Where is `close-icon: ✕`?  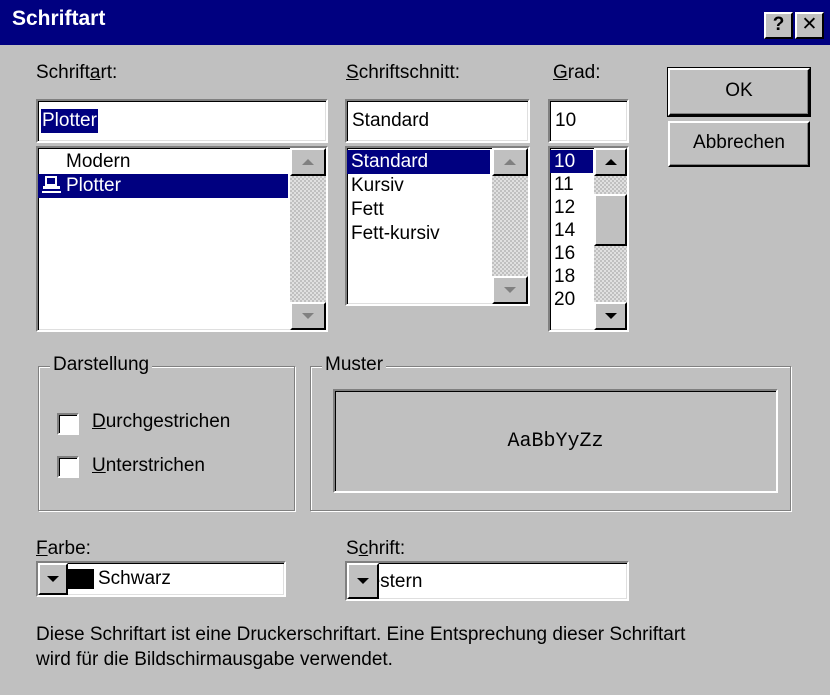
close-icon: ✕ is located at coordinates (809, 24).